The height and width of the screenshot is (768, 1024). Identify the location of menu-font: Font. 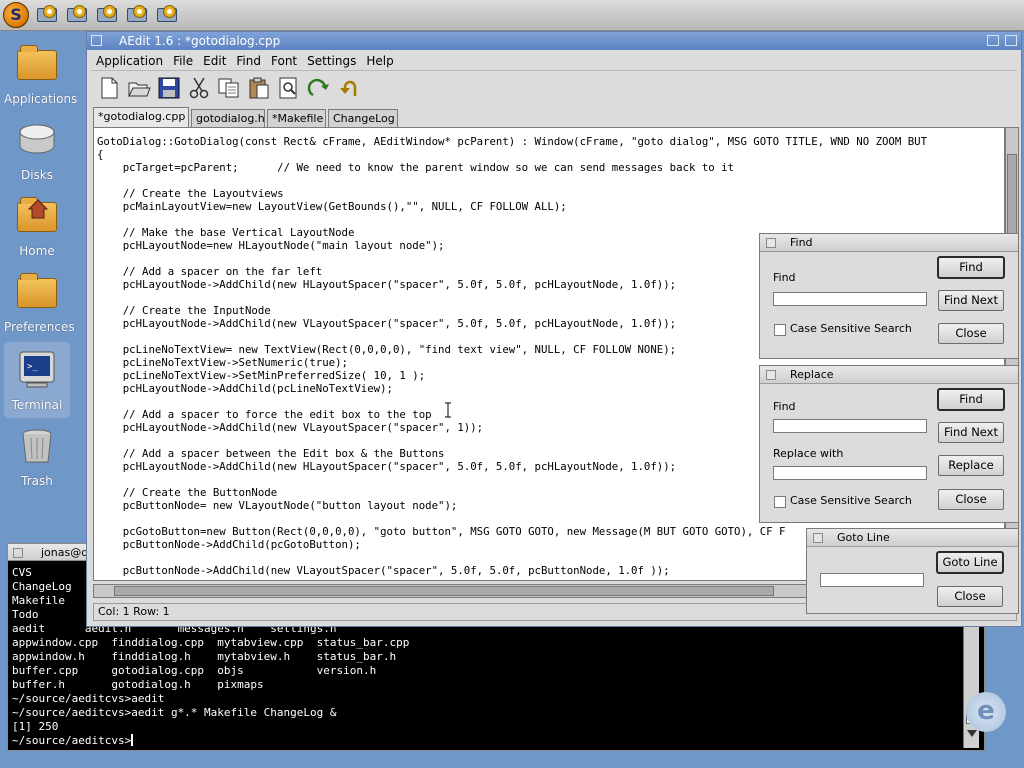
(284, 61).